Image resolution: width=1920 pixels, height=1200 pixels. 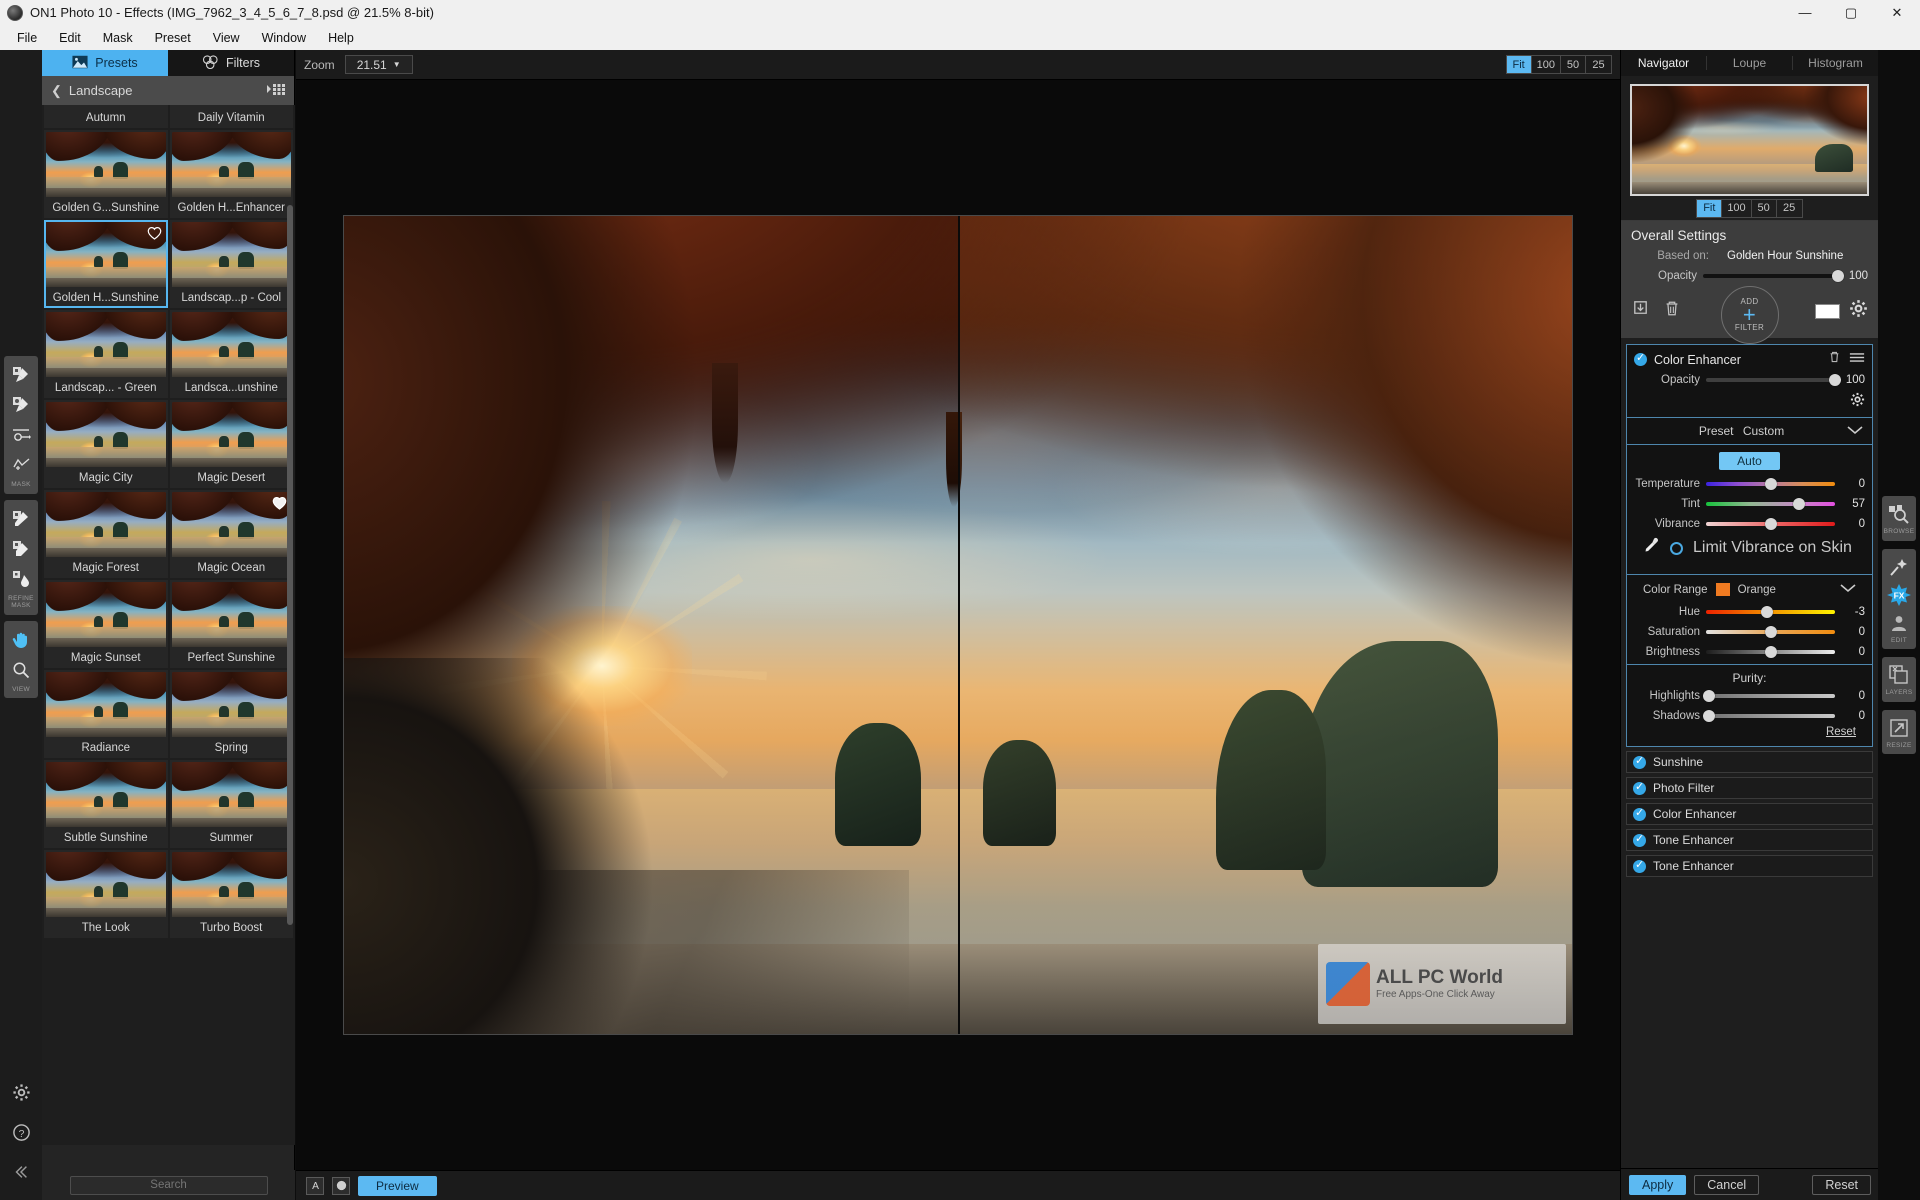 I want to click on before-after-split-line, so click(x=959, y=625).